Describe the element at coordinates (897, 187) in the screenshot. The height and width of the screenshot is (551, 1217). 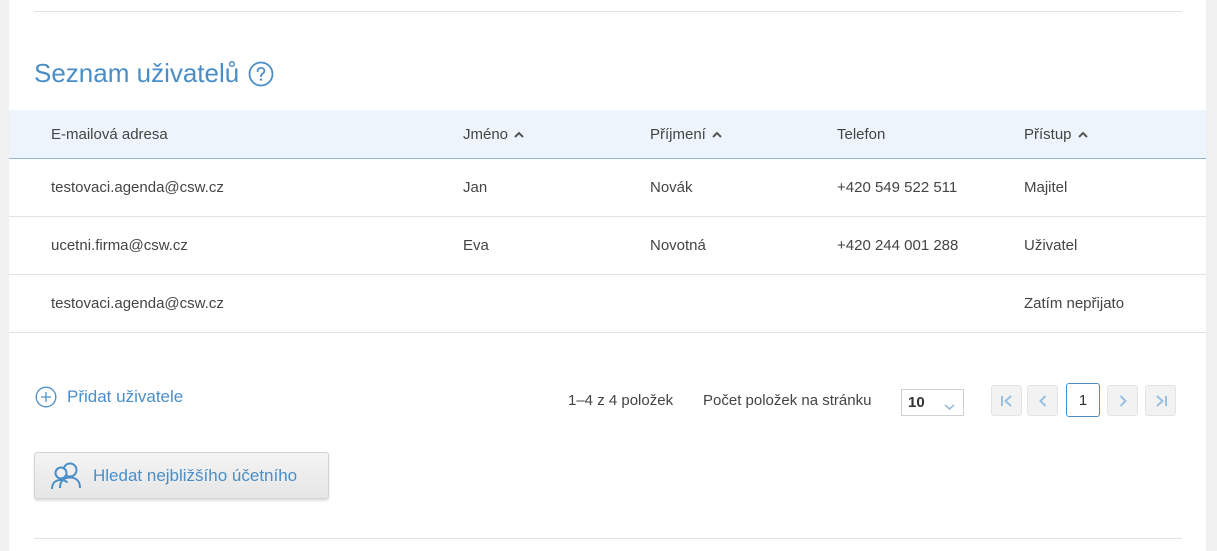
I see `cell-phone: +420 549 522 511` at that location.